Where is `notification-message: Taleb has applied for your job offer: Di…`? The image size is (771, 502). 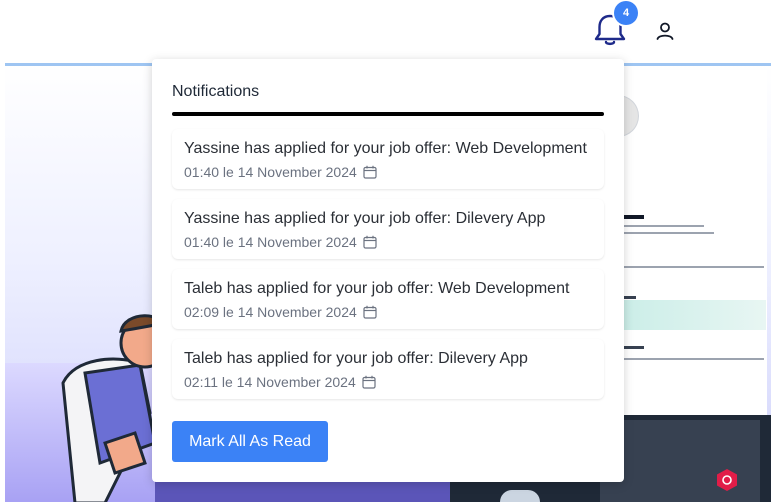
notification-message: Taleb has applied for your job offer: Di… is located at coordinates (356, 358).